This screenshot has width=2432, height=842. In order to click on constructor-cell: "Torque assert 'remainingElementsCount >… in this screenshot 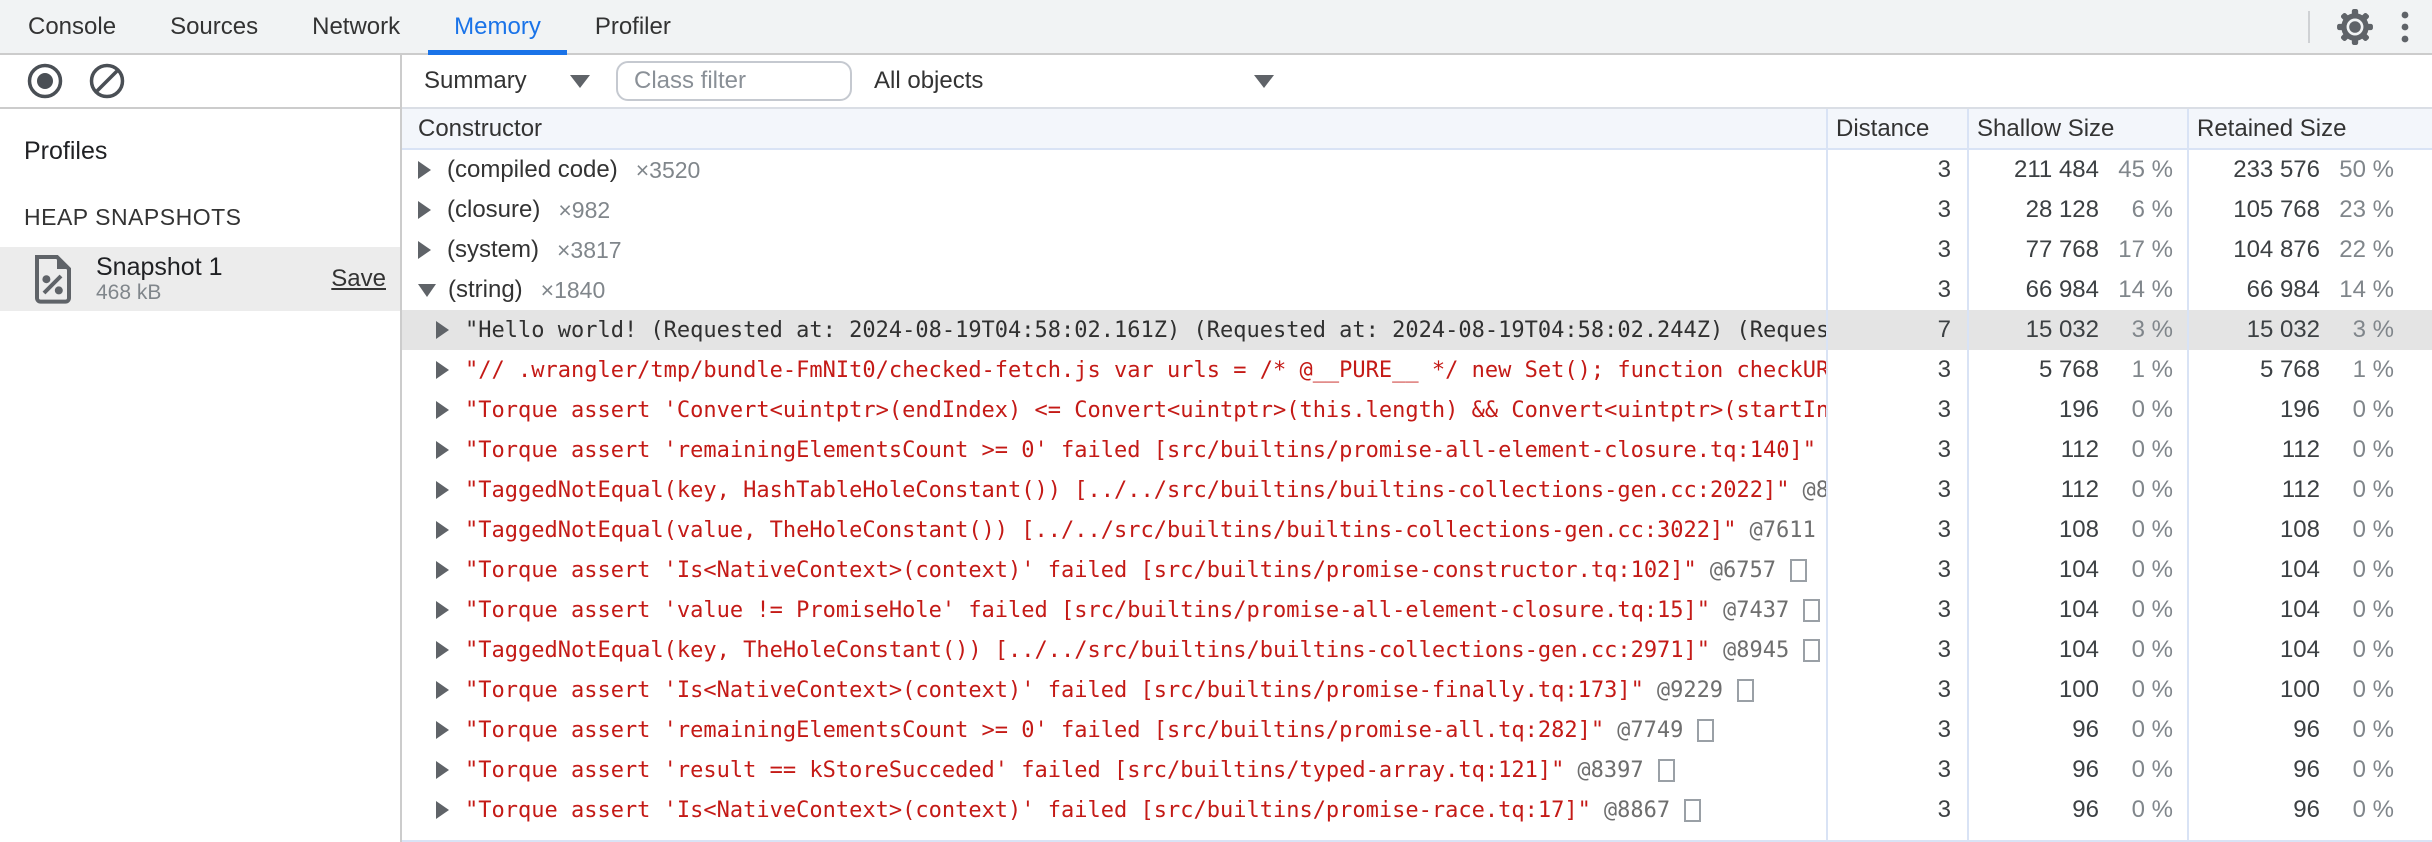, I will do `click(1114, 730)`.